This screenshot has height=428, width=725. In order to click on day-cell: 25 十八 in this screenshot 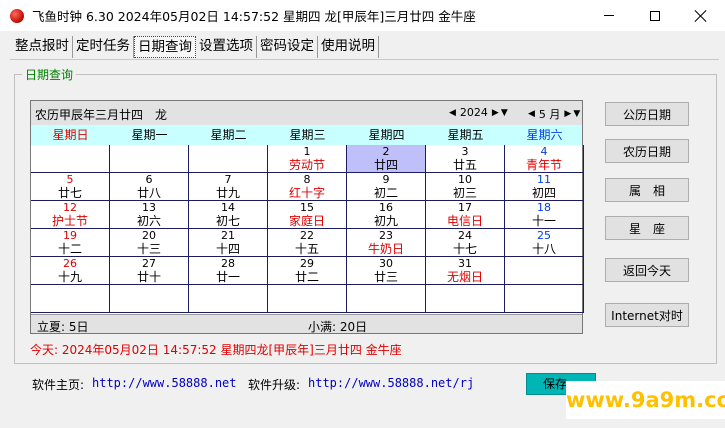, I will do `click(544, 243)`.